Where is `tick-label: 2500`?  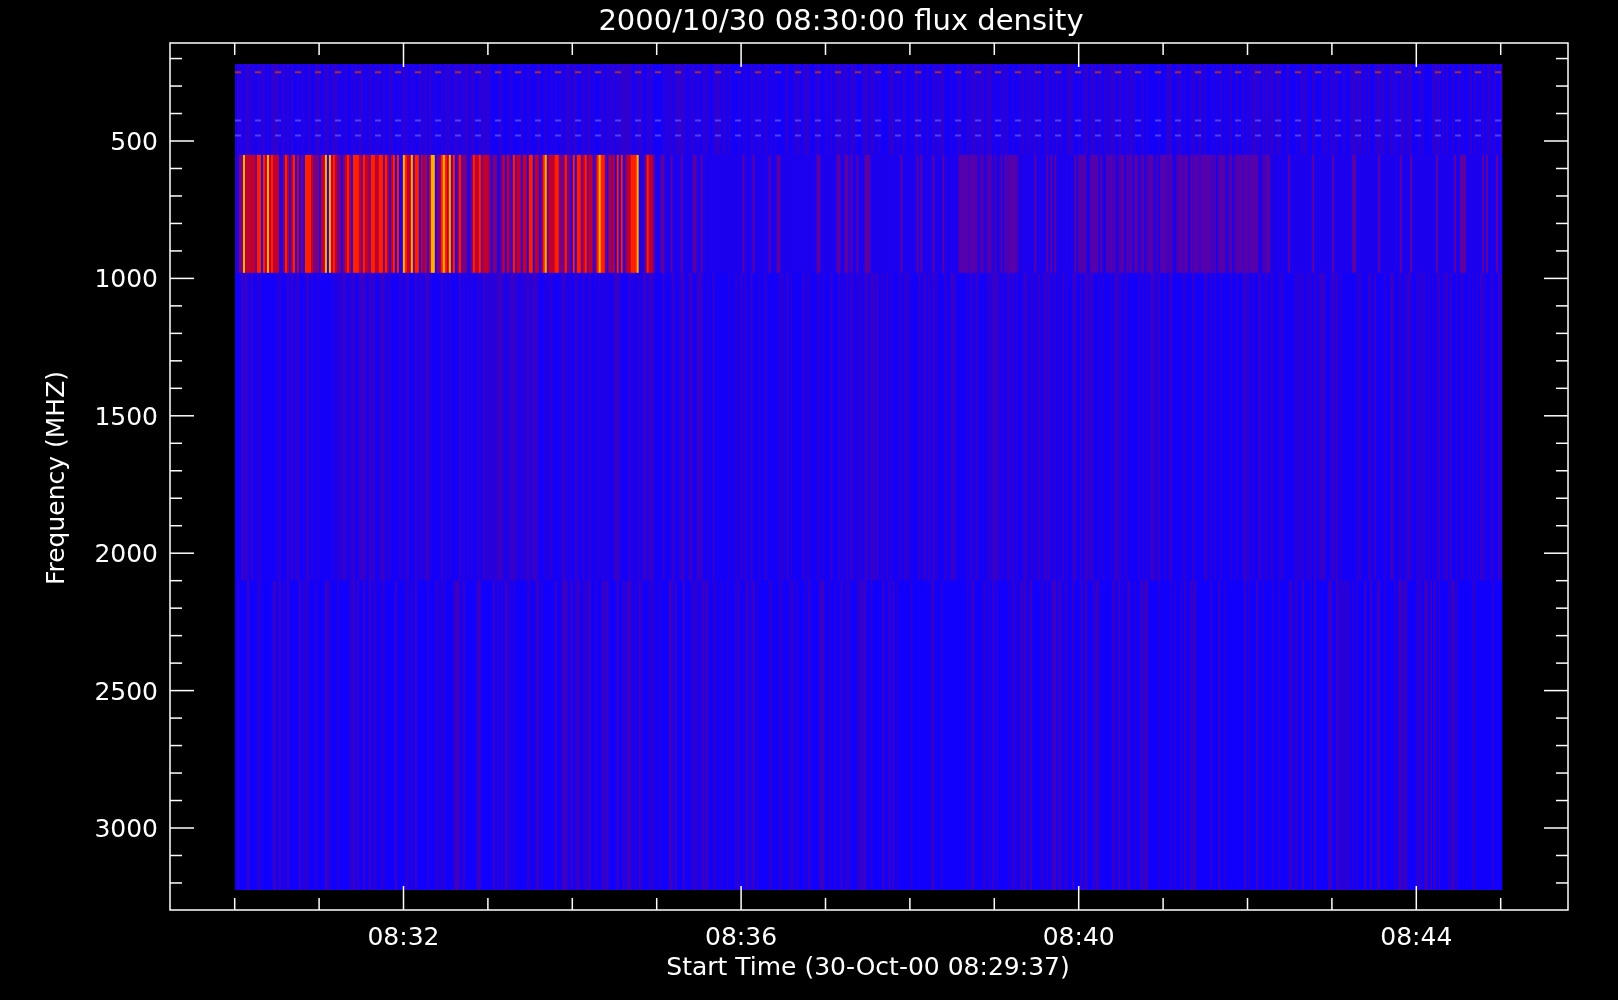
tick-label: 2500 is located at coordinates (126, 691).